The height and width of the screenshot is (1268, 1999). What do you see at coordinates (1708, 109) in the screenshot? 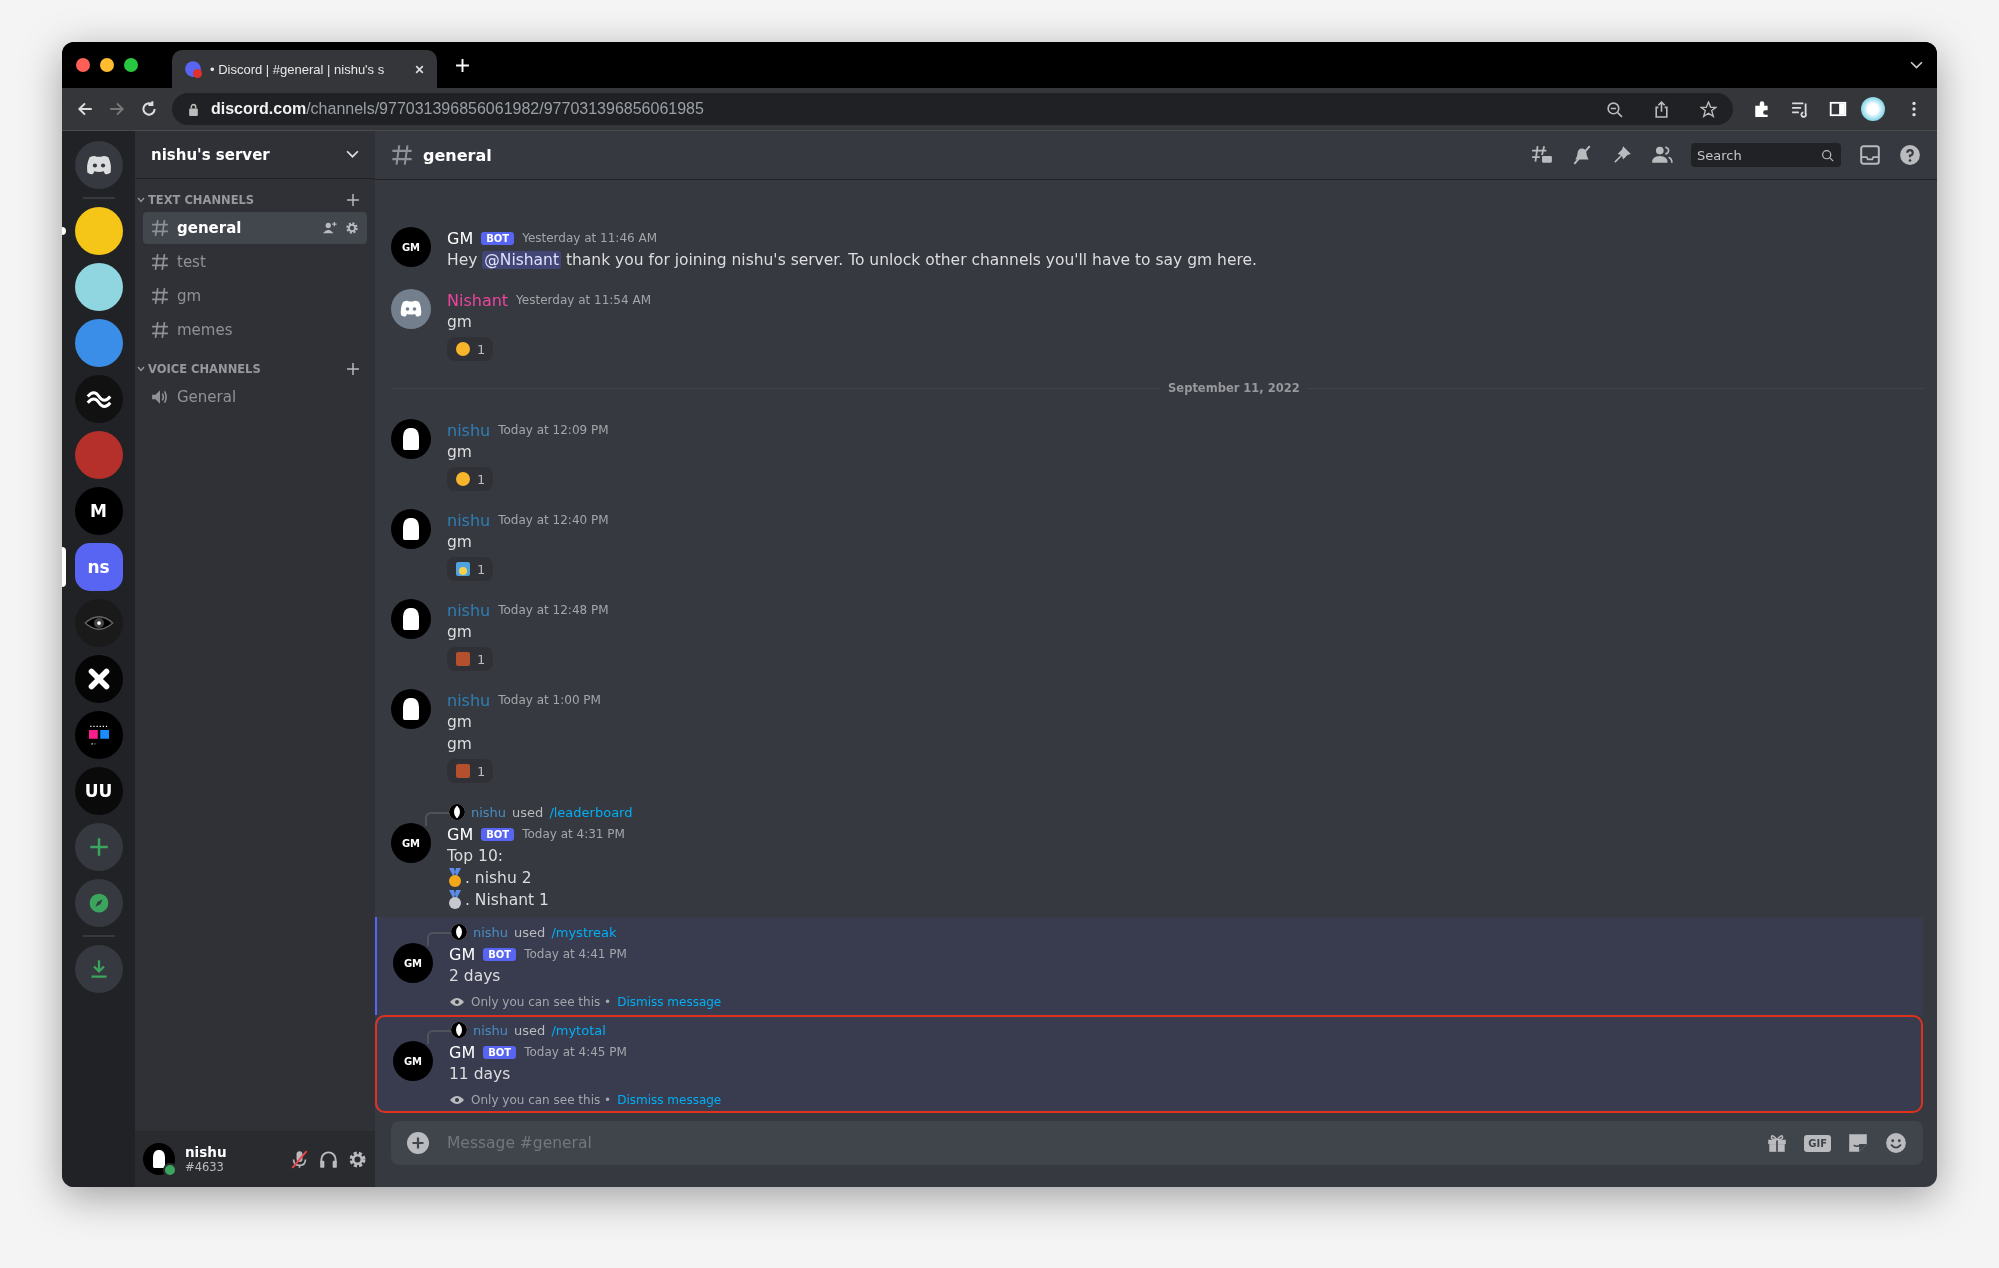
I see `star-icon` at bounding box center [1708, 109].